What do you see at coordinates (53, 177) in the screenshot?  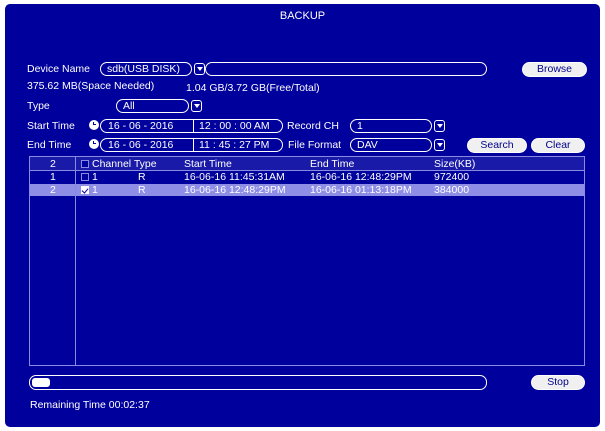 I see `row-index: 1` at bounding box center [53, 177].